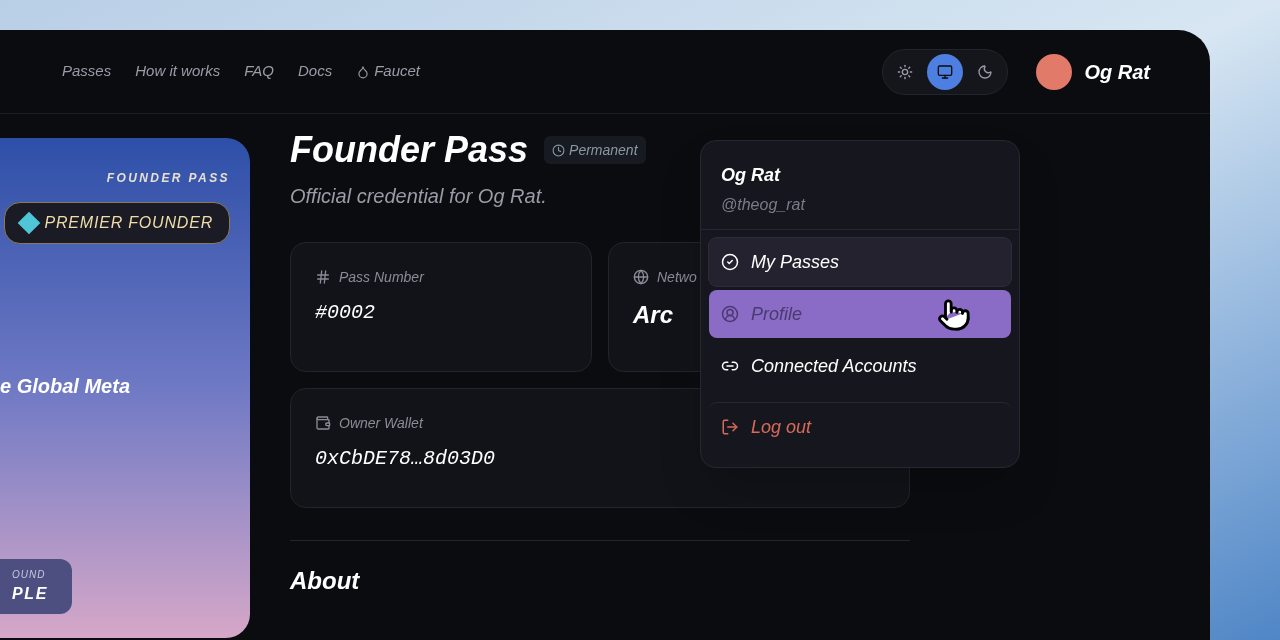 Image resolution: width=1280 pixels, height=640 pixels. I want to click on nav-link: Docs, so click(315, 71).